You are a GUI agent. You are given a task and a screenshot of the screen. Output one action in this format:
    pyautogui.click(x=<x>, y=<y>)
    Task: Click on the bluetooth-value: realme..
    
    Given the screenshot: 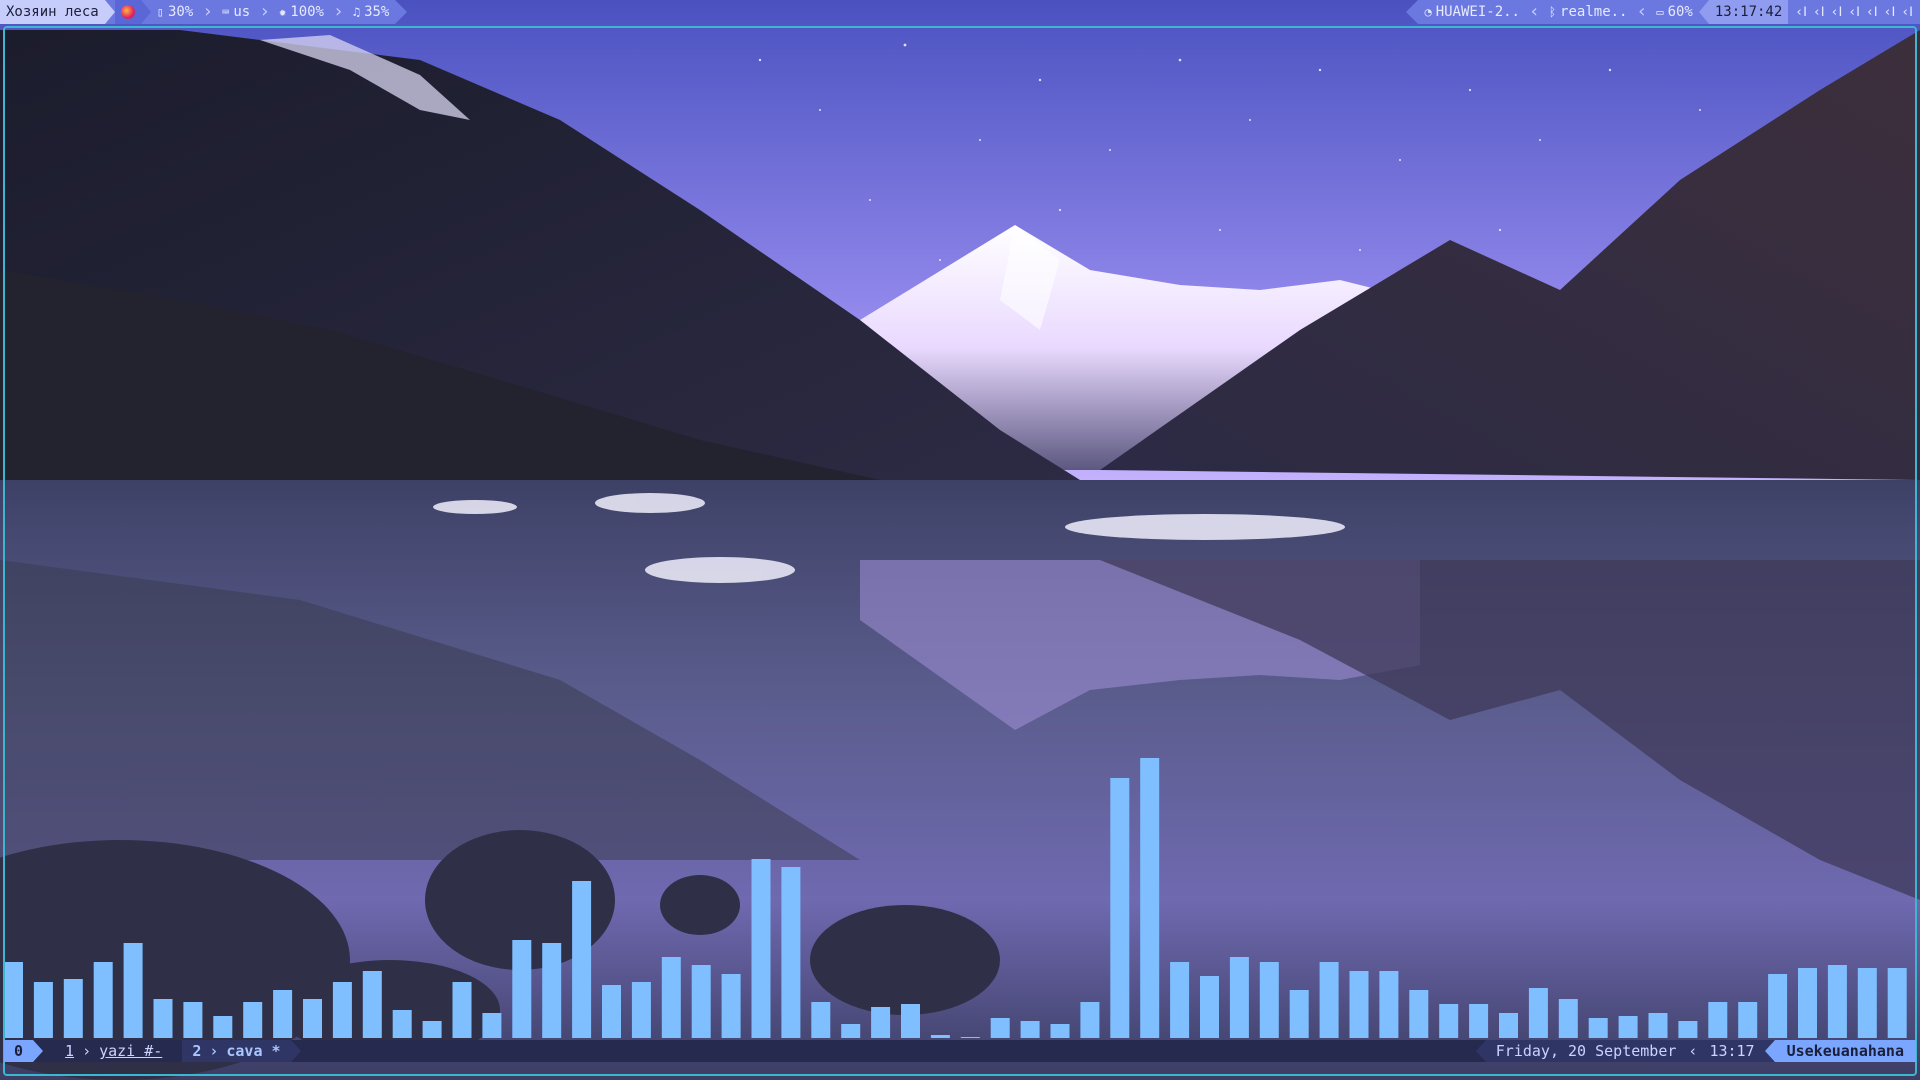 What is the action you would take?
    pyautogui.click(x=1594, y=12)
    